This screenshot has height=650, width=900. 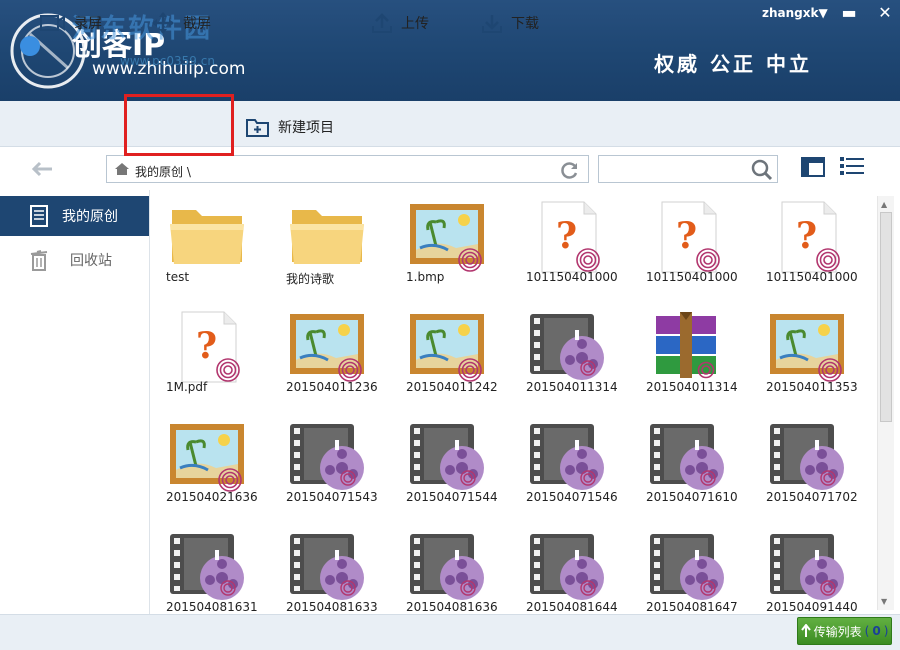 What do you see at coordinates (332, 497) in the screenshot?
I see `file-name: 201504071543` at bounding box center [332, 497].